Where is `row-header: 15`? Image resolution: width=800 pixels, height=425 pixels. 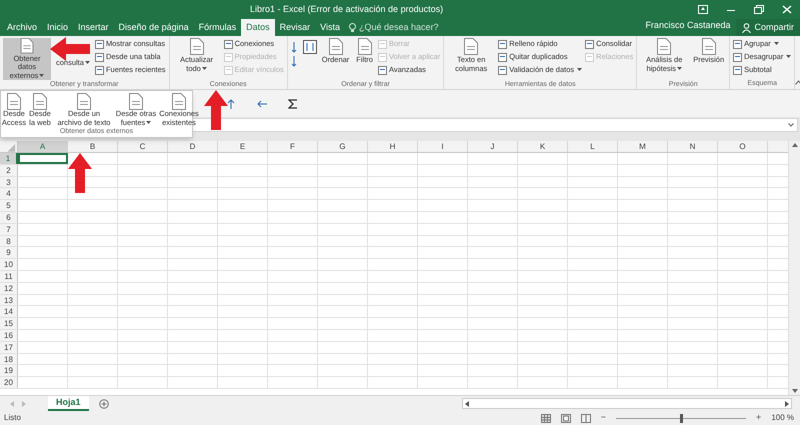 row-header: 15 is located at coordinates (9, 323).